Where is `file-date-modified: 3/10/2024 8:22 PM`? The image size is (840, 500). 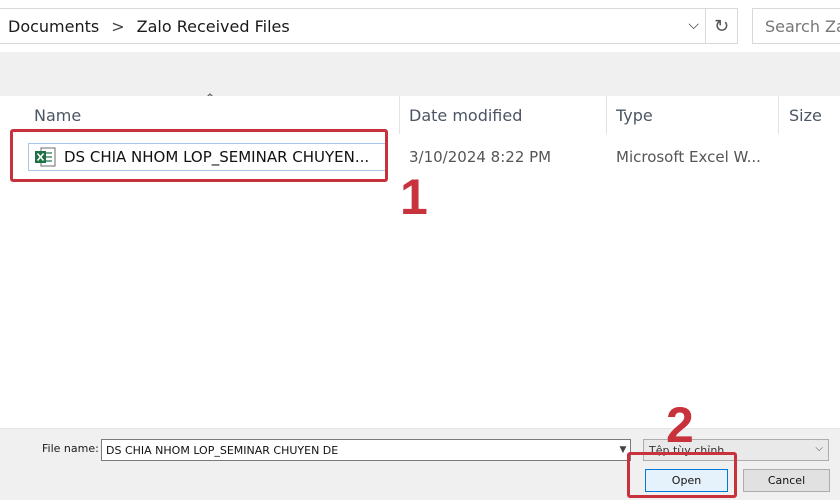 file-date-modified: 3/10/2024 8:22 PM is located at coordinates (480, 157).